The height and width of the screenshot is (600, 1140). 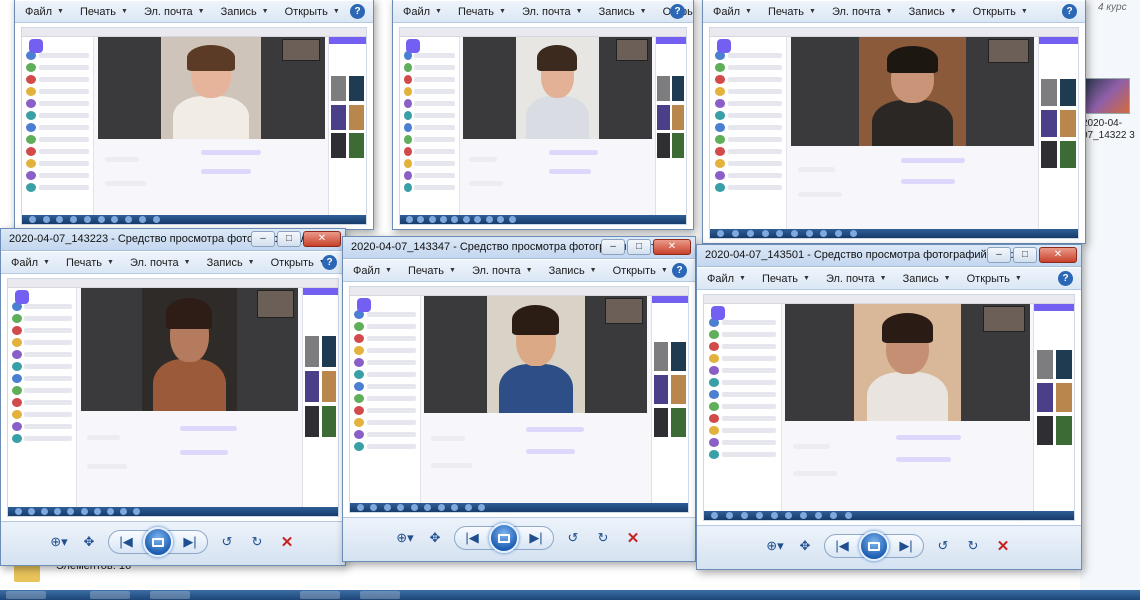 What do you see at coordinates (557, 88) in the screenshot?
I see `video-call-view` at bounding box center [557, 88].